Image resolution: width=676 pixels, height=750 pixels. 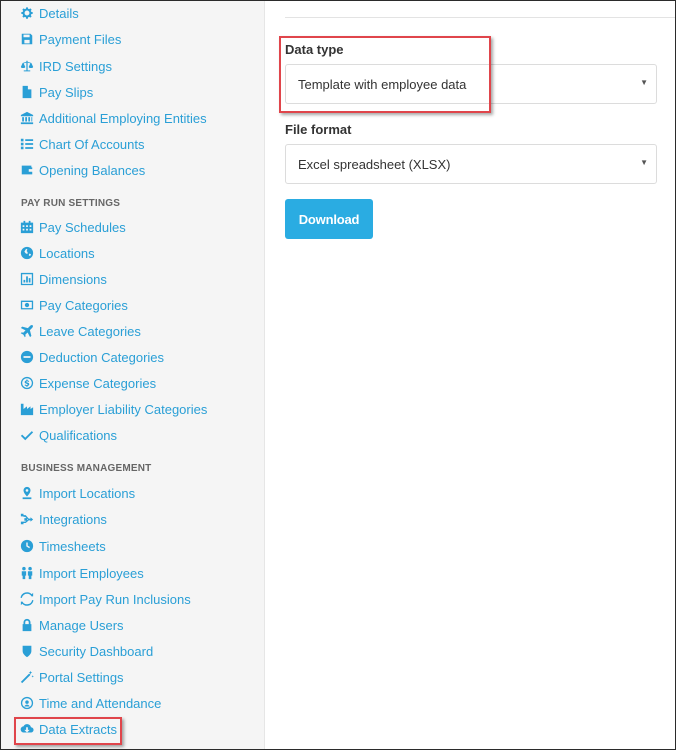 What do you see at coordinates (27, 625) in the screenshot?
I see `lock-icon` at bounding box center [27, 625].